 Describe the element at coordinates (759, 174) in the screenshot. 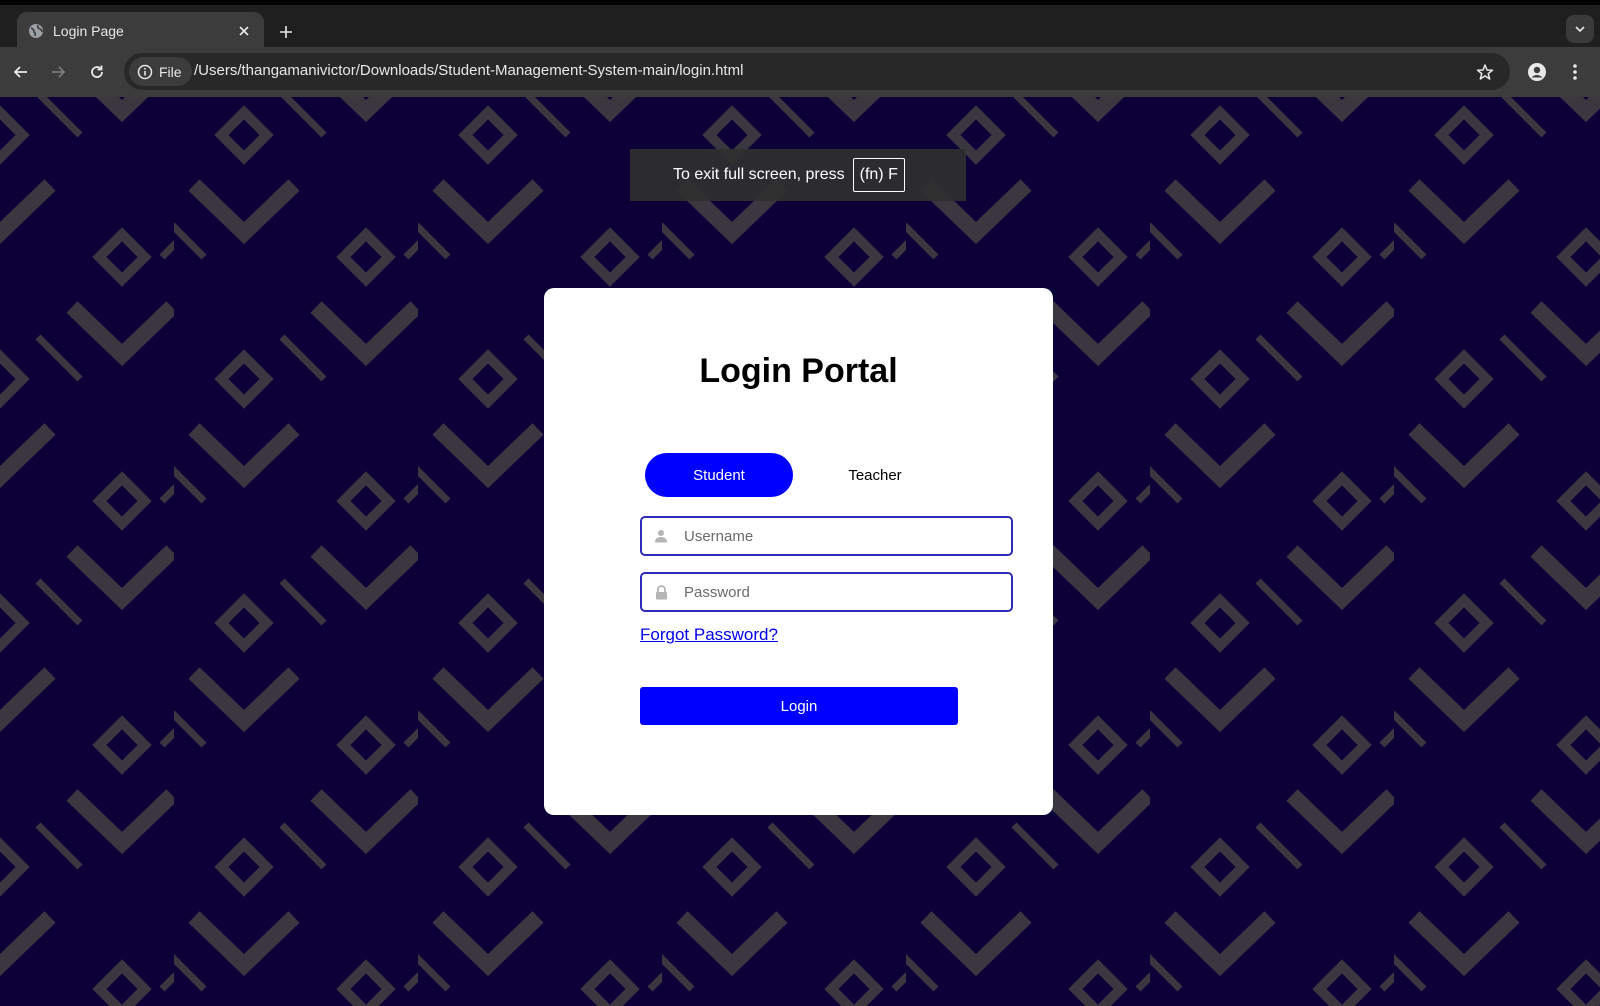

I see `fullscreen-notice-text: To exit full screen, press` at that location.